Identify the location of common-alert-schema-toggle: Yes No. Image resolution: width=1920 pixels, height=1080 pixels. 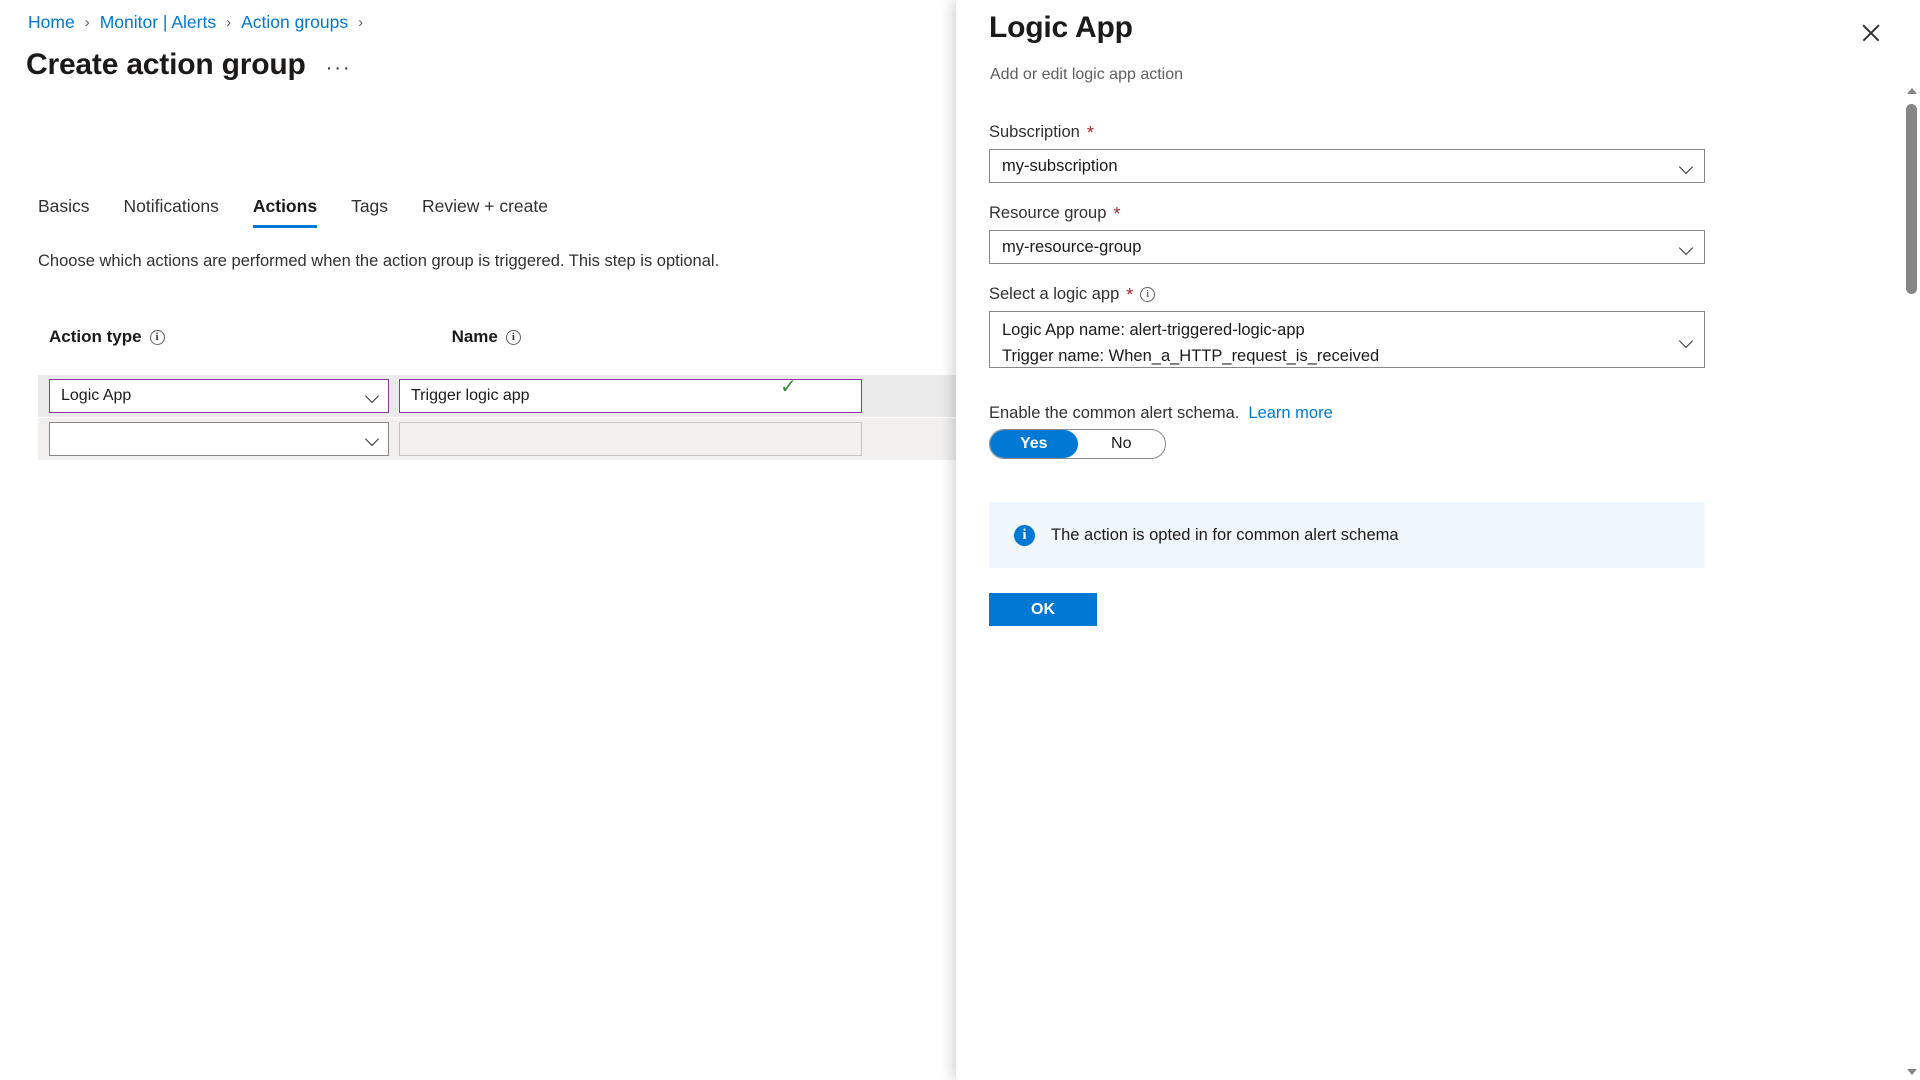
(1077, 444).